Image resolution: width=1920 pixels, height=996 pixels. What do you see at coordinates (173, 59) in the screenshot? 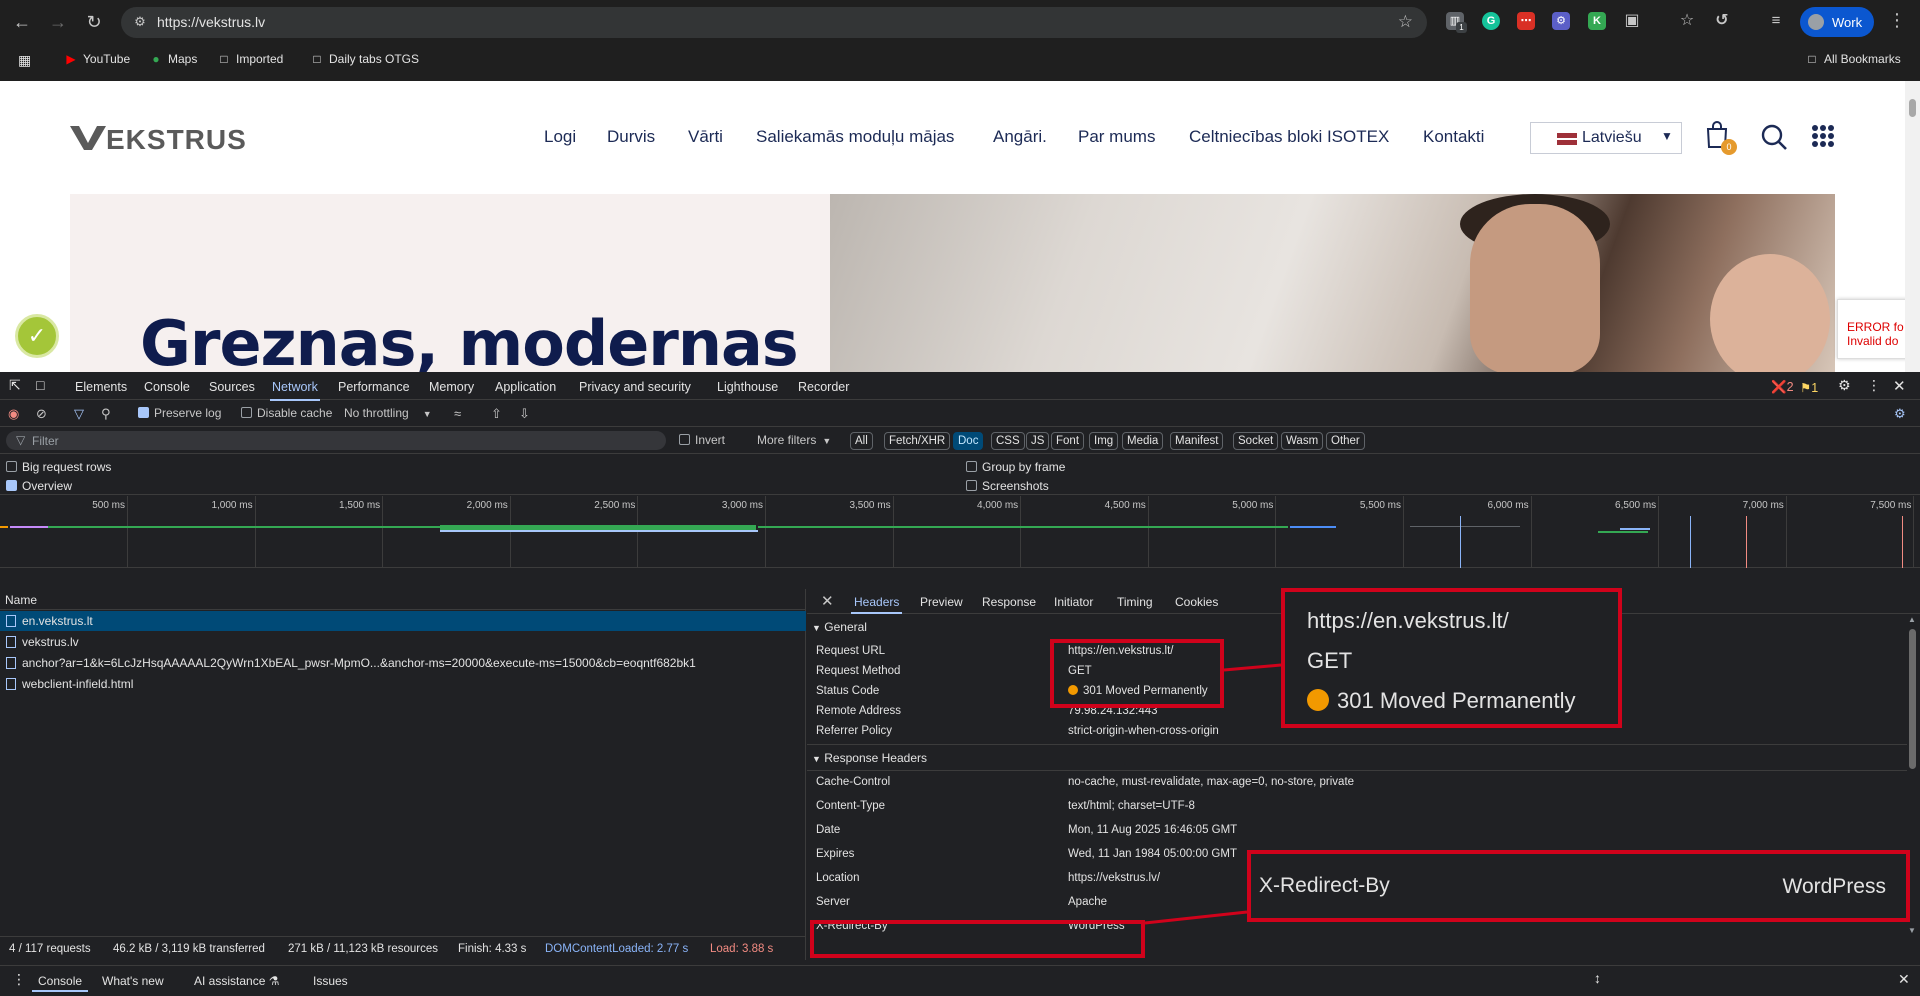
I see `bookmark-maps: ● Maps` at bounding box center [173, 59].